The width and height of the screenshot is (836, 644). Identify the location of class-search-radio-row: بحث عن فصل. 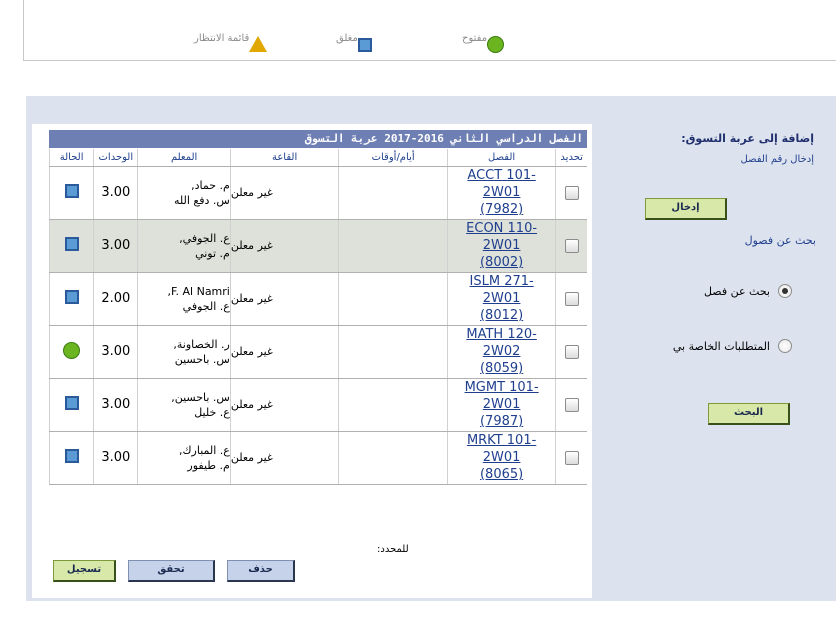
(748, 291).